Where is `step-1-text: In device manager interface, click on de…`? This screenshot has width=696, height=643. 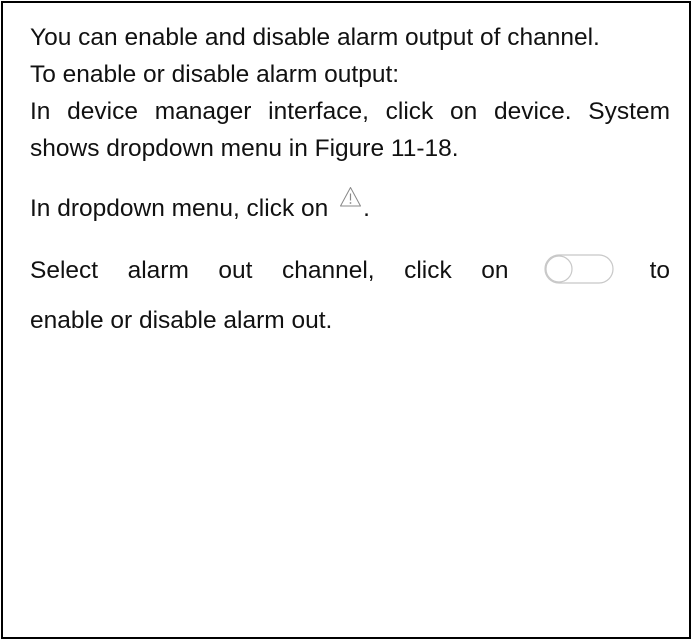
step-1-text: In device manager interface, click on de… is located at coordinates (350, 130).